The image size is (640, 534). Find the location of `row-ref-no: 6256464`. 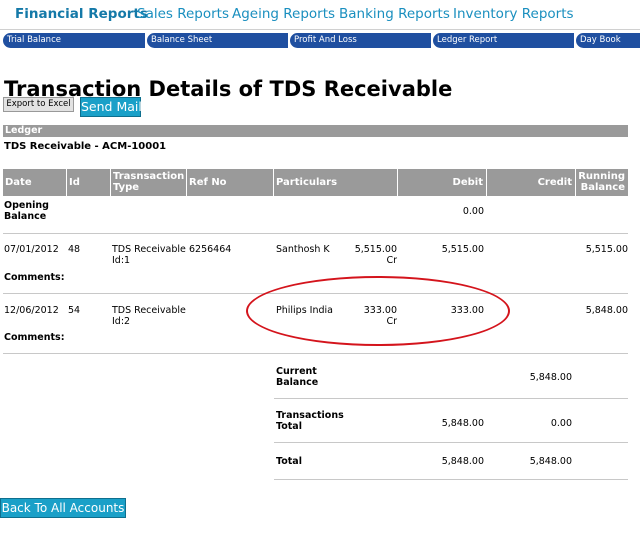

row-ref-no: 6256464 is located at coordinates (210, 249).